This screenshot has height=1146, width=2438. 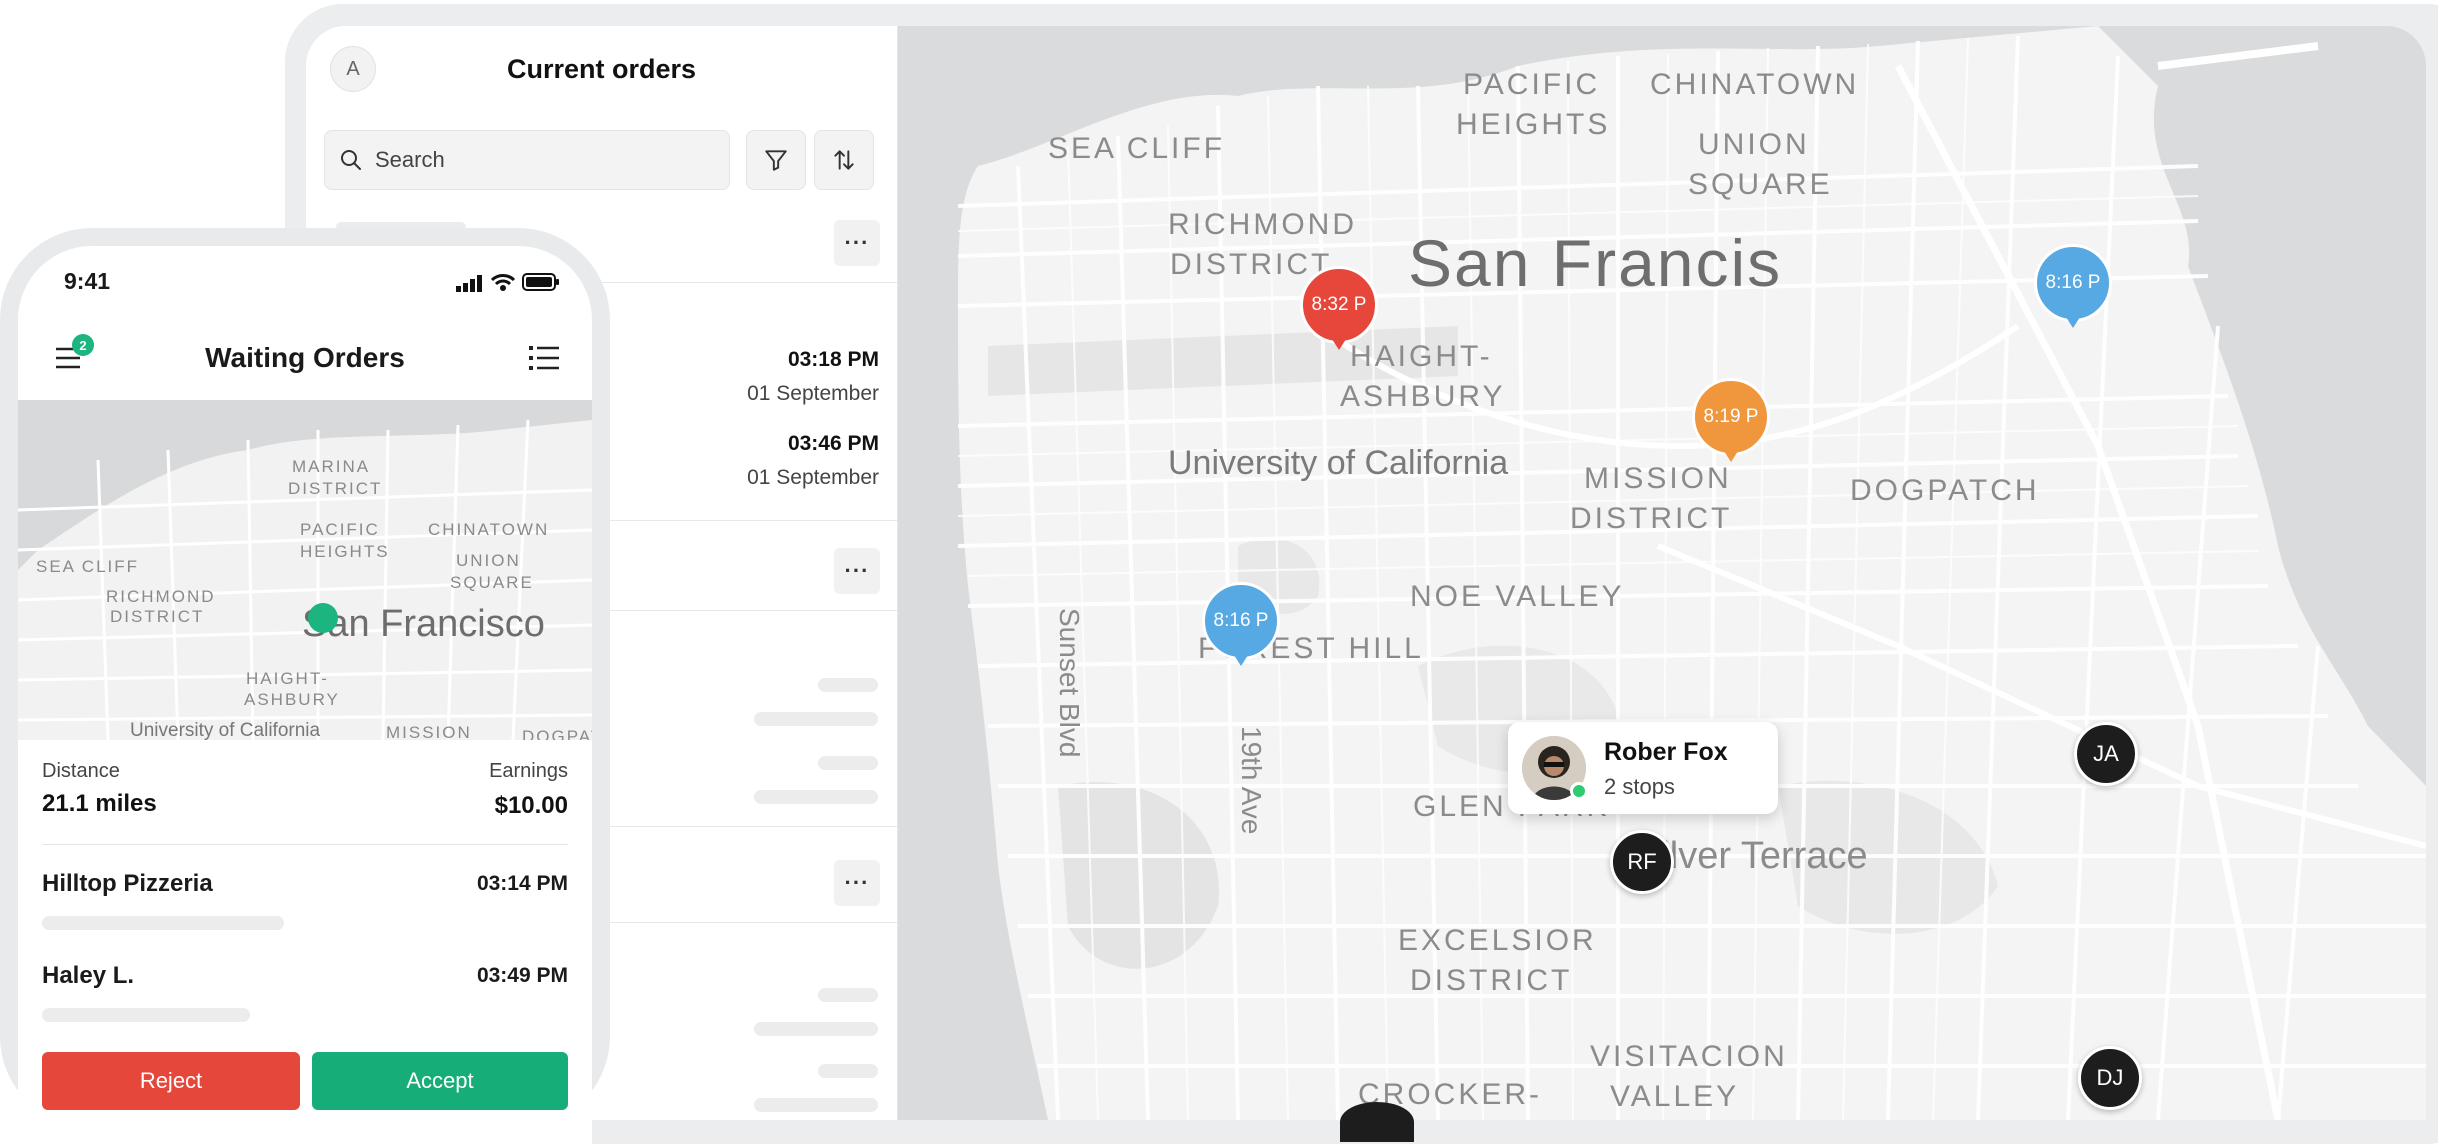 I want to click on filter-icon, so click(x=776, y=160).